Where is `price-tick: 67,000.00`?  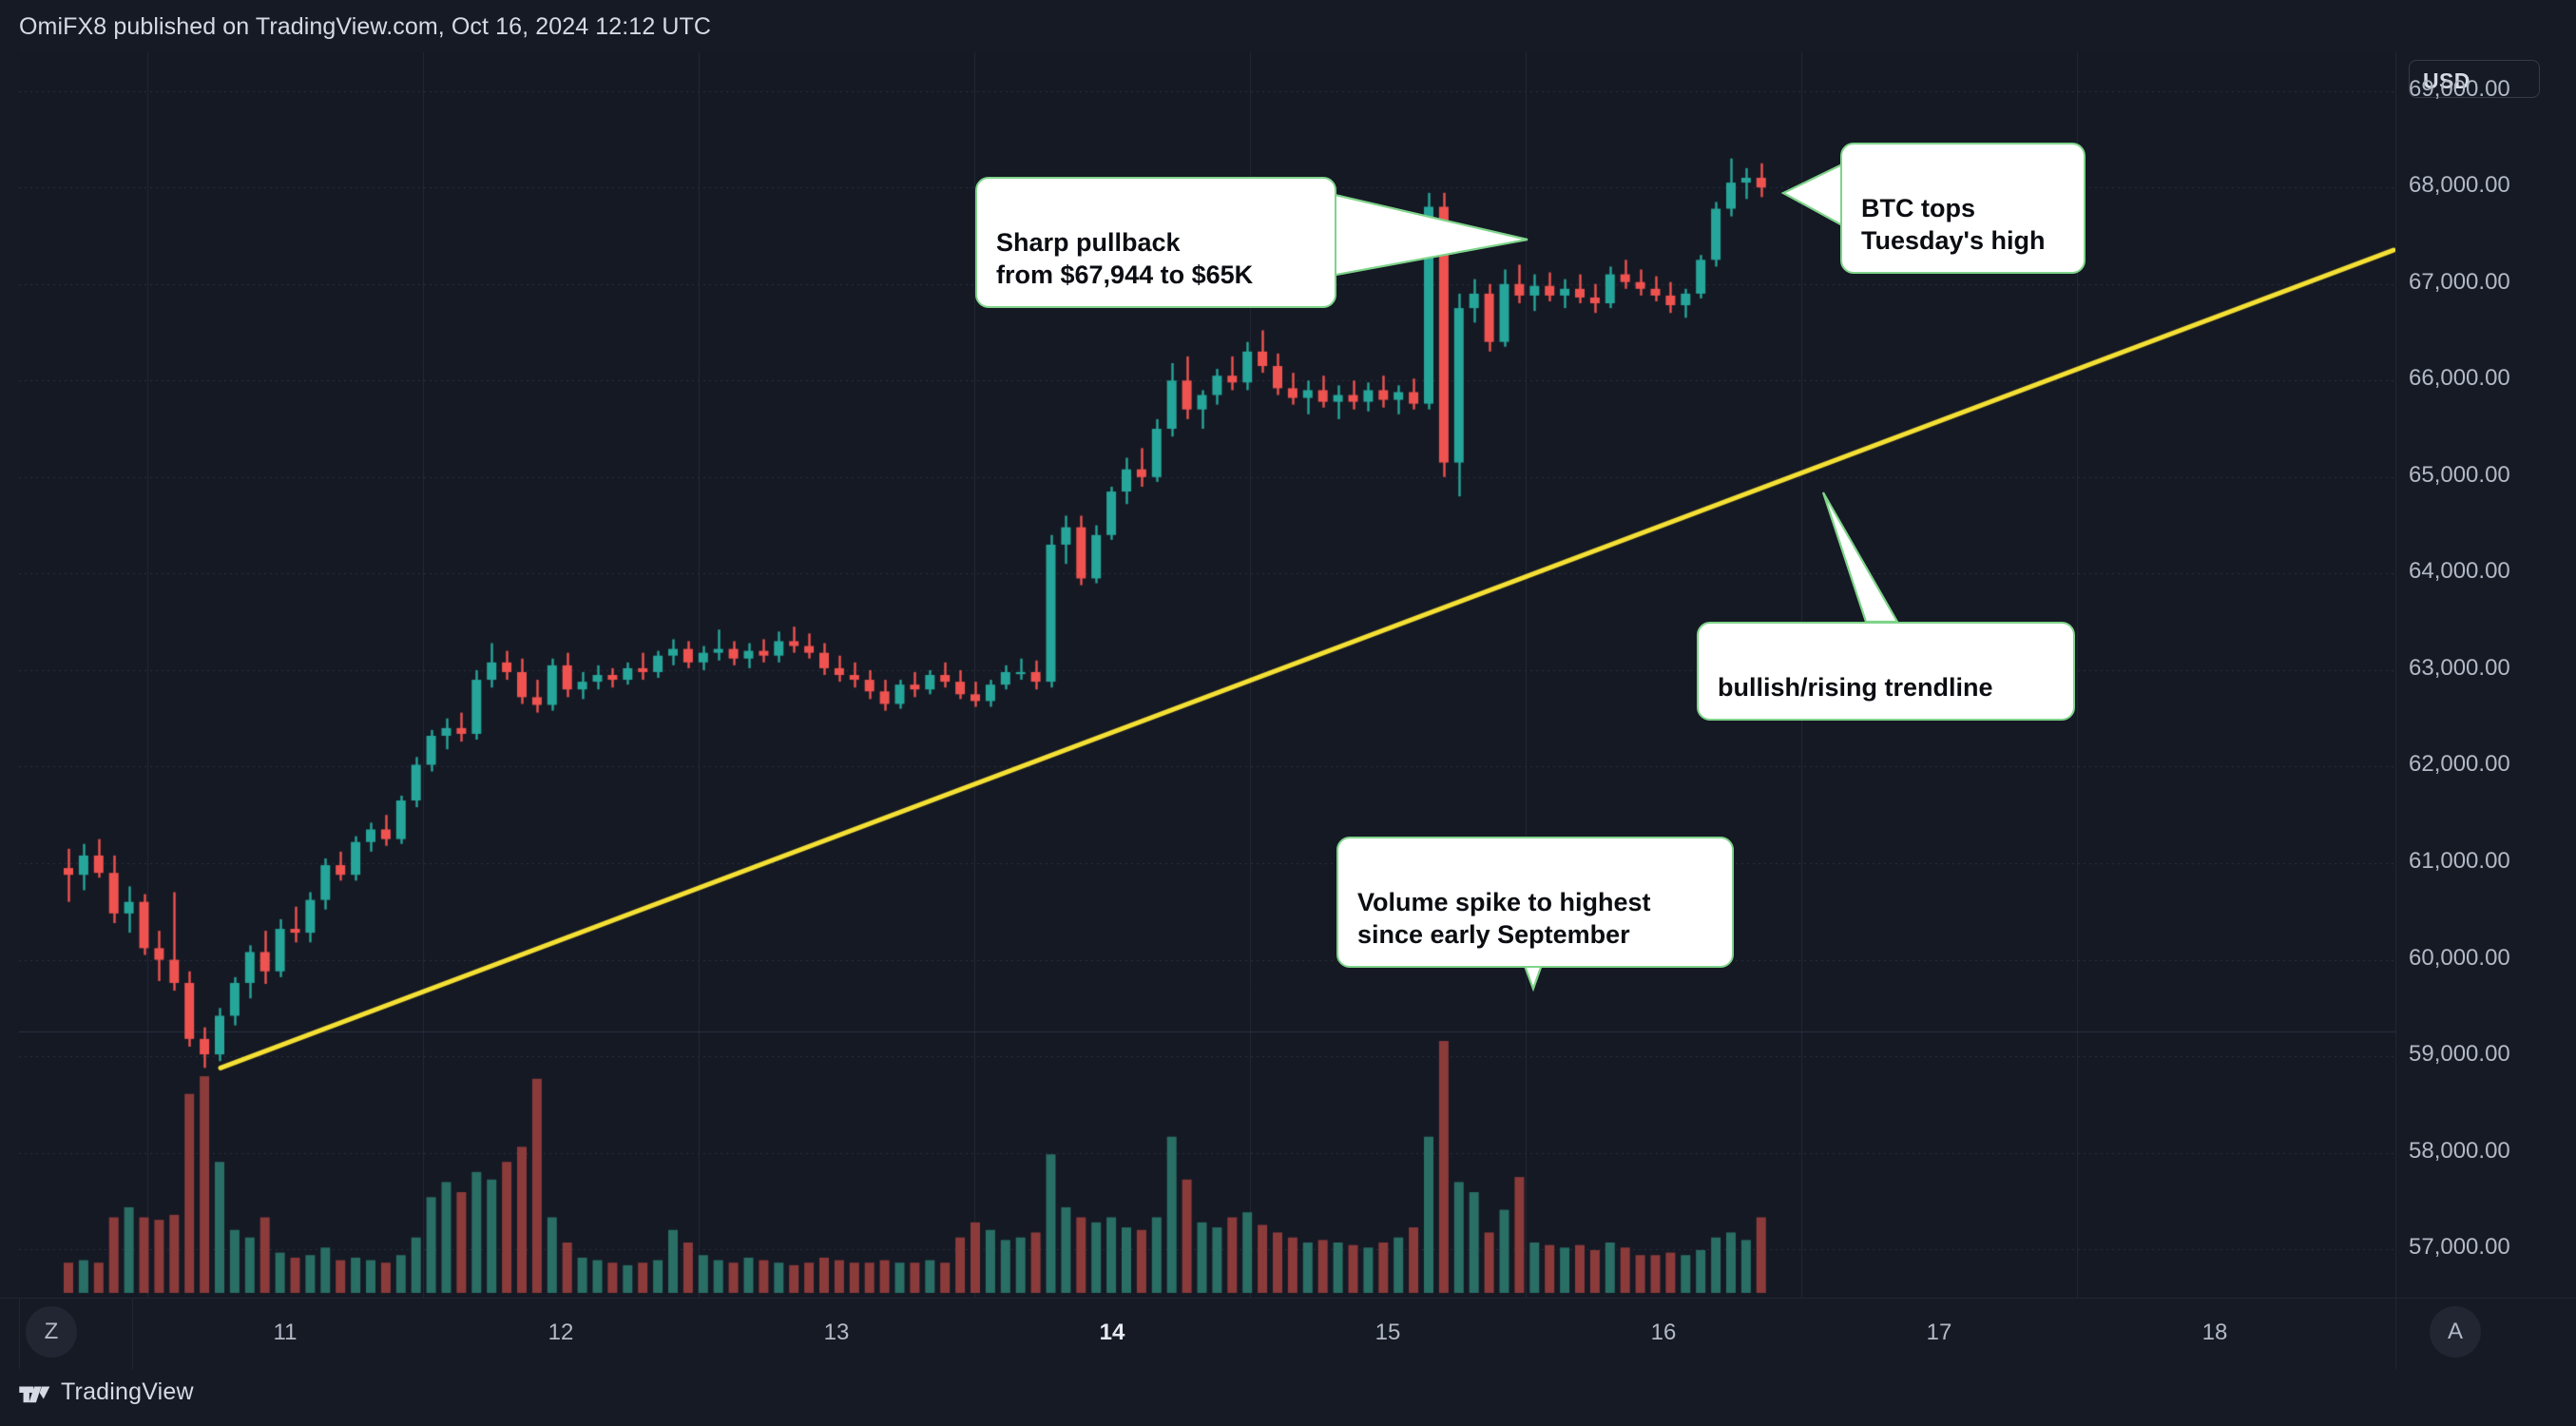 price-tick: 67,000.00 is located at coordinates (2459, 281).